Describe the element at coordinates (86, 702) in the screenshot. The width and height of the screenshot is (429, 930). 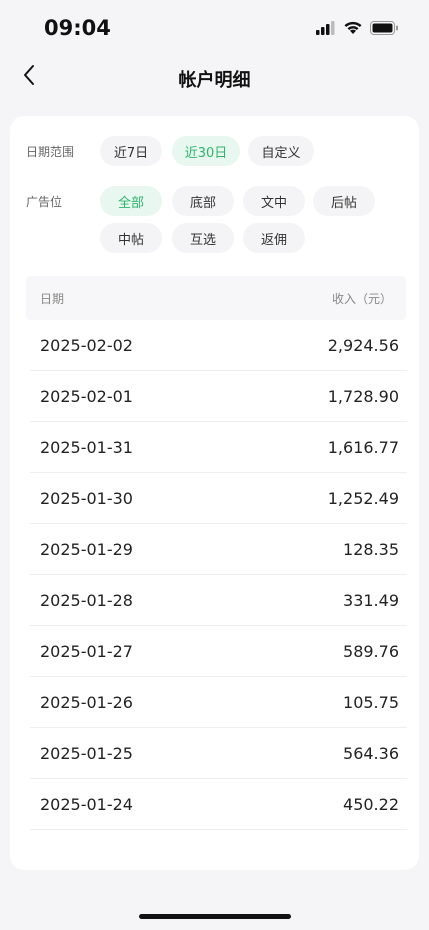
I see `row-date: 2025-01-26` at that location.